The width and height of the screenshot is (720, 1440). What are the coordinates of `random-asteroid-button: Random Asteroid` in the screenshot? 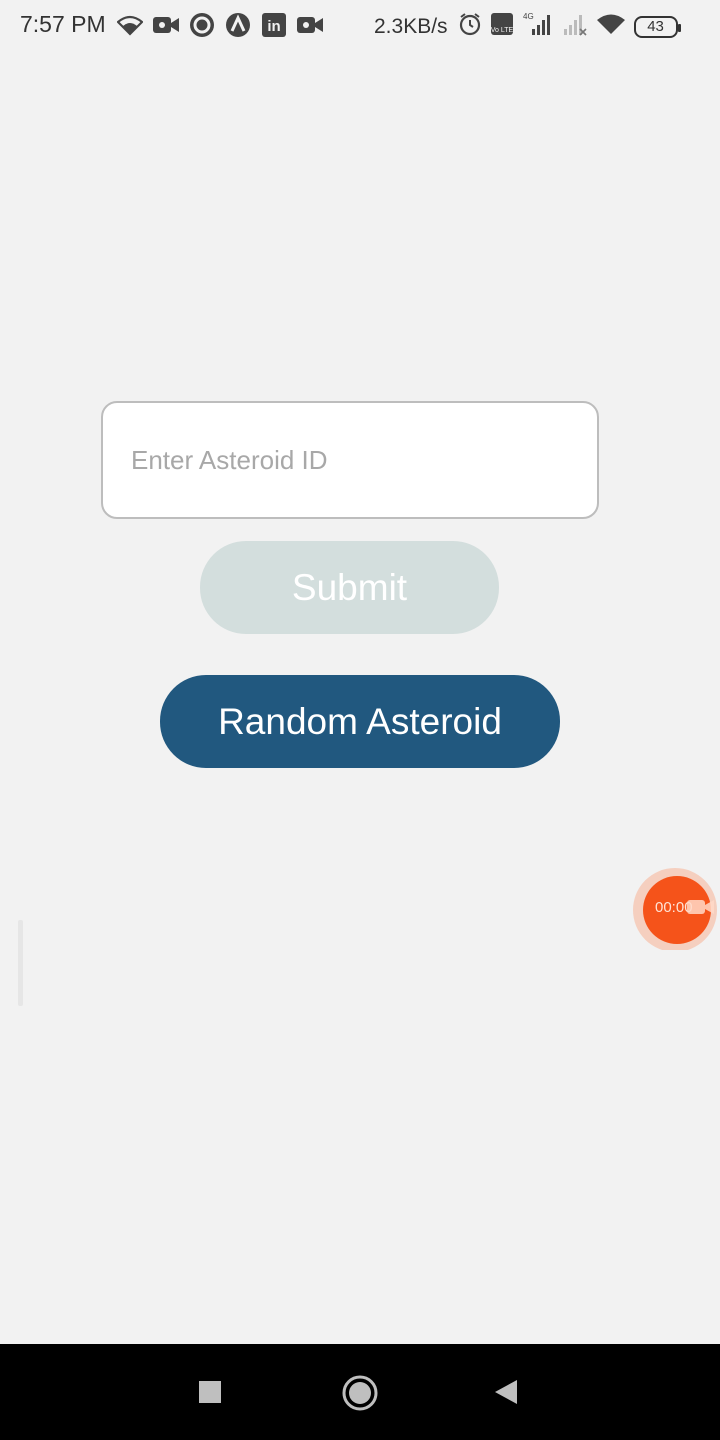 It's located at (360, 721).